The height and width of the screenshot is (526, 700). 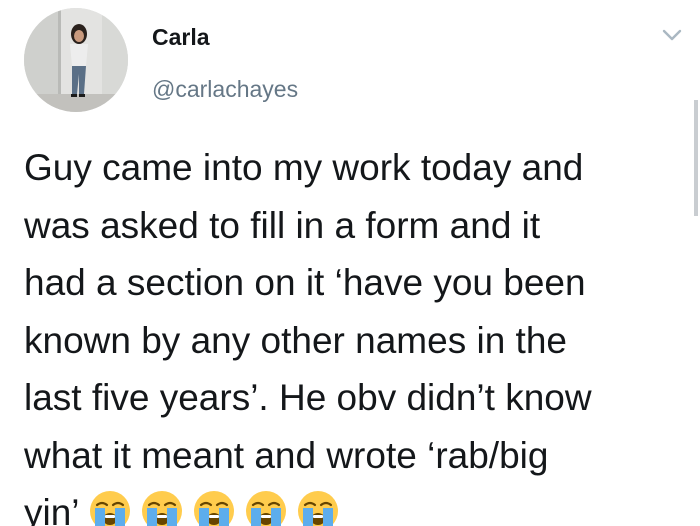 I want to click on tweet-text-line: was asked to fill in a form and it, so click(x=282, y=225).